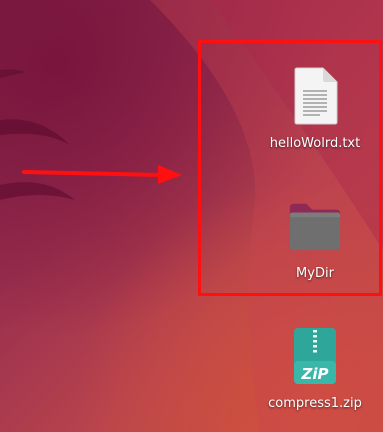 Image resolution: width=383 pixels, height=432 pixels. I want to click on desktop-icon-label: MyDir, so click(315, 273).